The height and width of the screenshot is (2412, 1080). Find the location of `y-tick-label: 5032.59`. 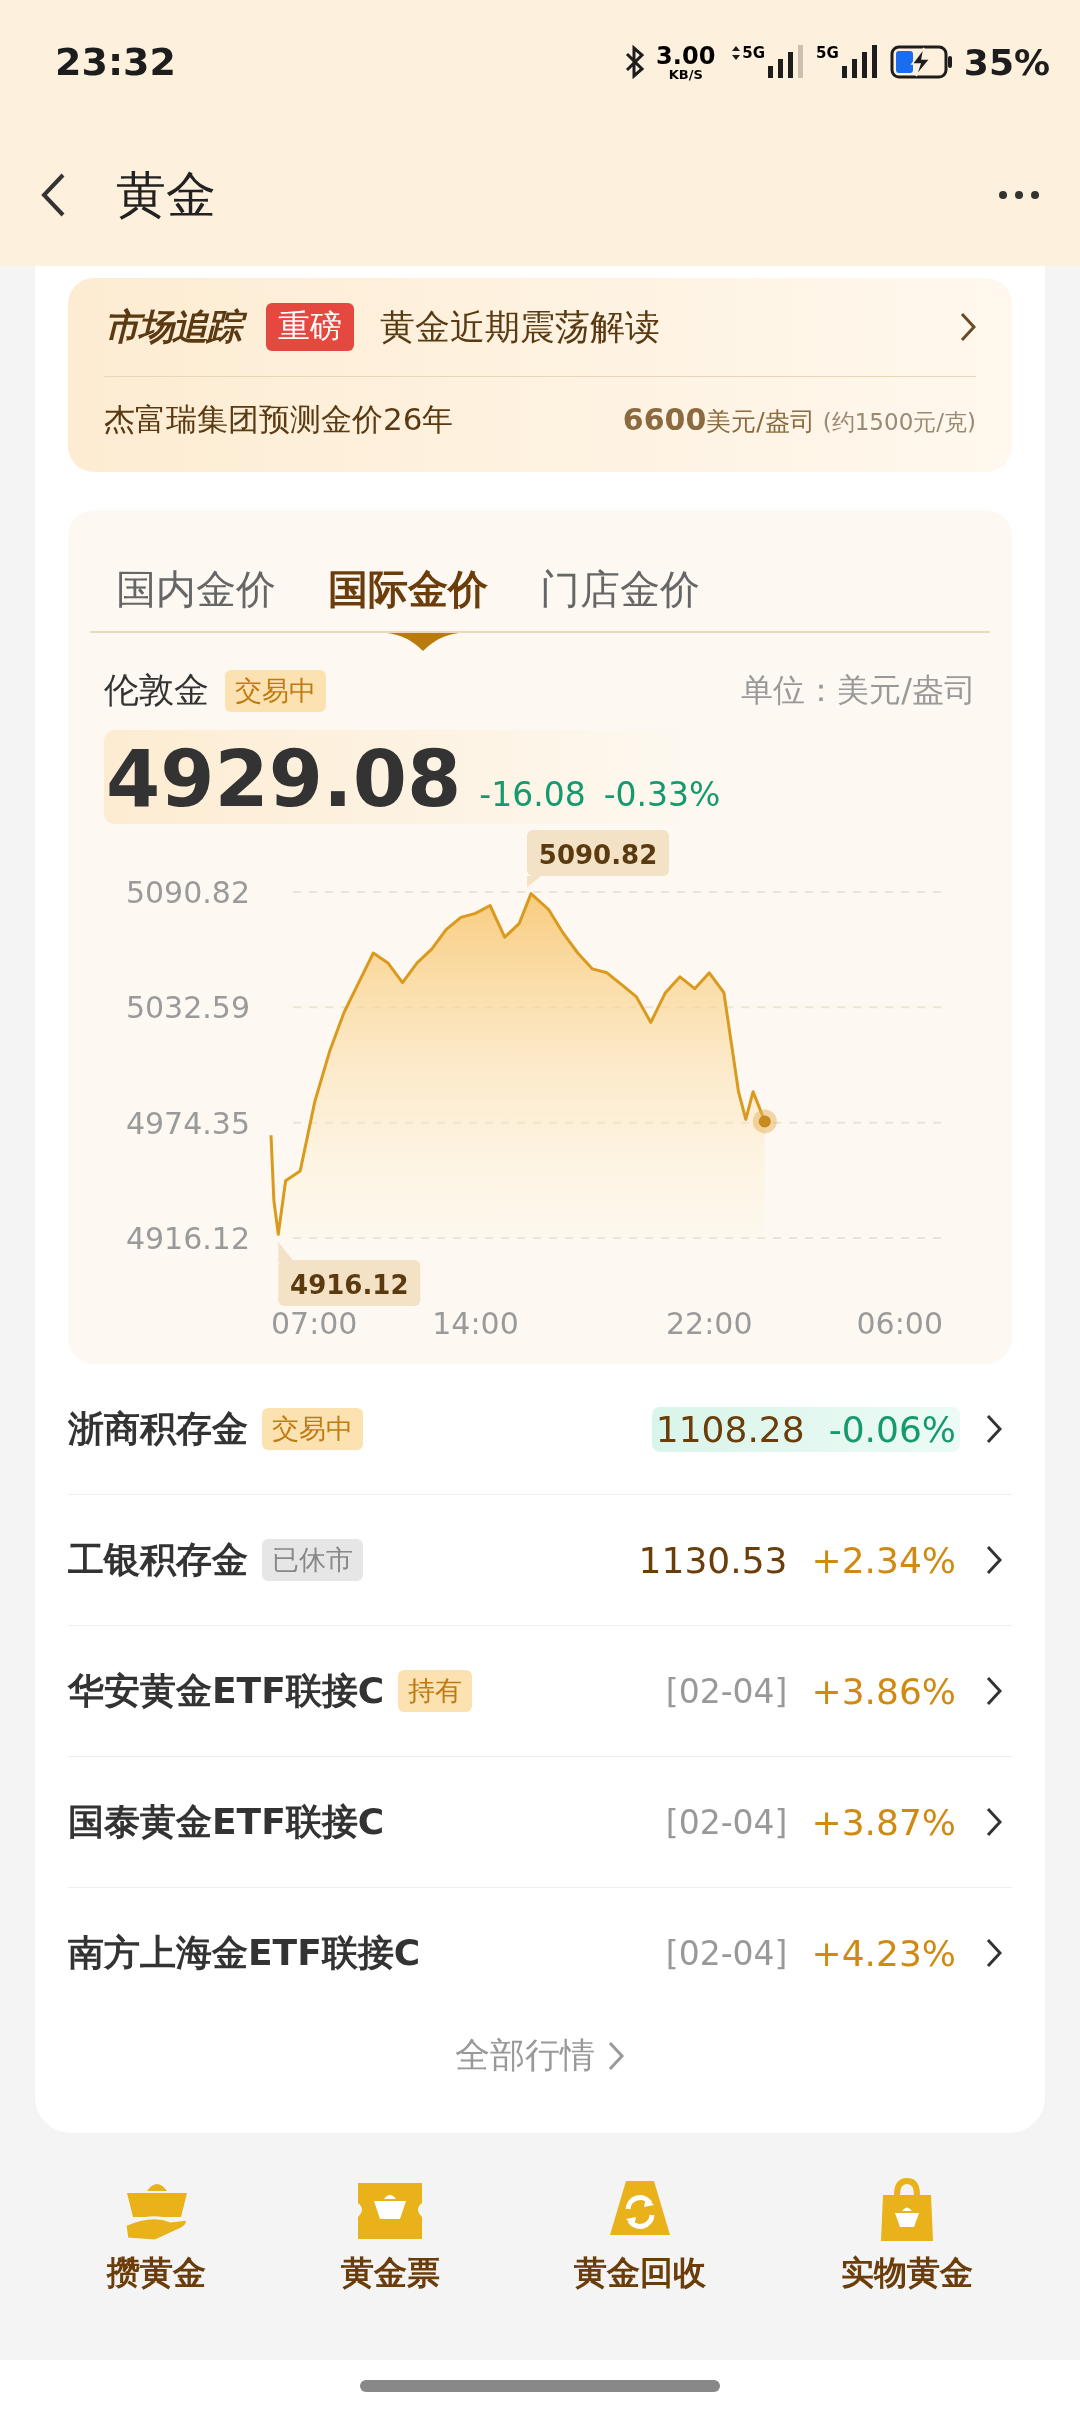

y-tick-label: 5032.59 is located at coordinates (187, 1008).